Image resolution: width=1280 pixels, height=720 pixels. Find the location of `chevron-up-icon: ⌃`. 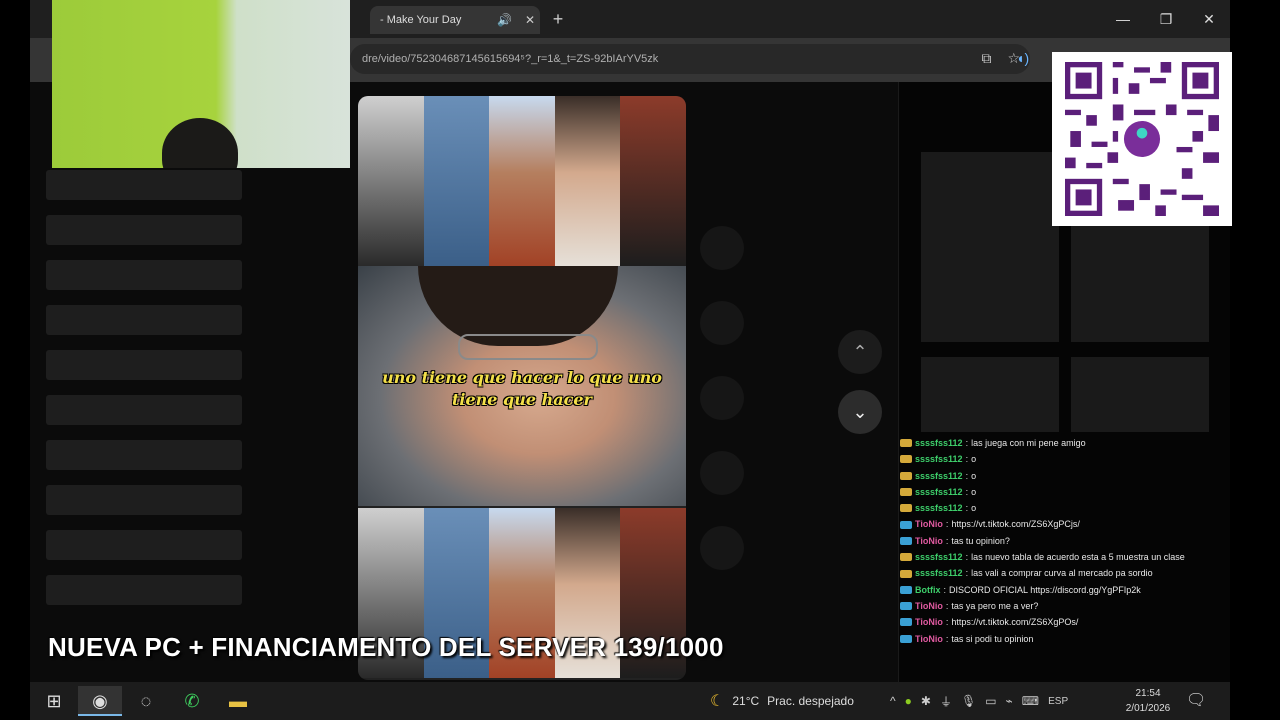

chevron-up-icon: ⌃ is located at coordinates (860, 352).